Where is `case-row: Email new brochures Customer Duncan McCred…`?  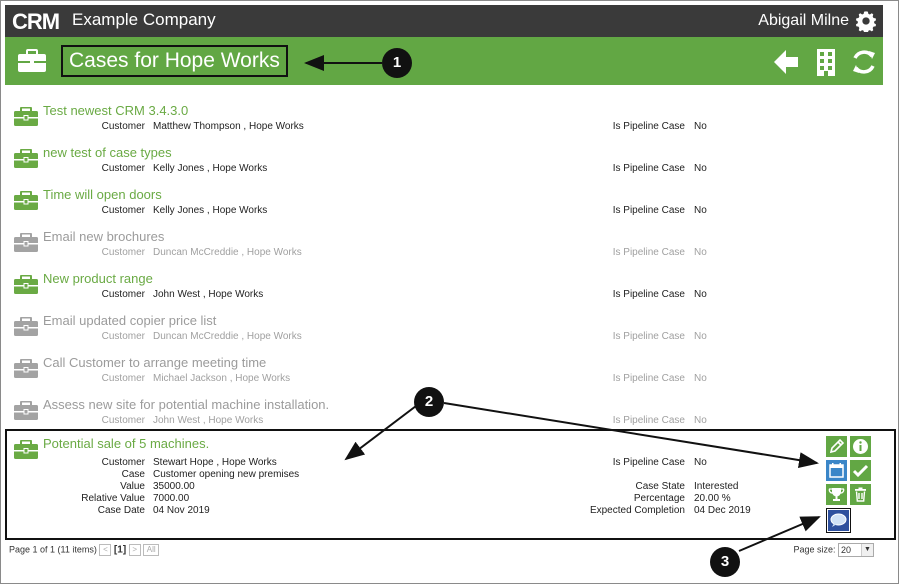
case-row: Email new brochures Customer Duncan McCred… is located at coordinates (444, 245).